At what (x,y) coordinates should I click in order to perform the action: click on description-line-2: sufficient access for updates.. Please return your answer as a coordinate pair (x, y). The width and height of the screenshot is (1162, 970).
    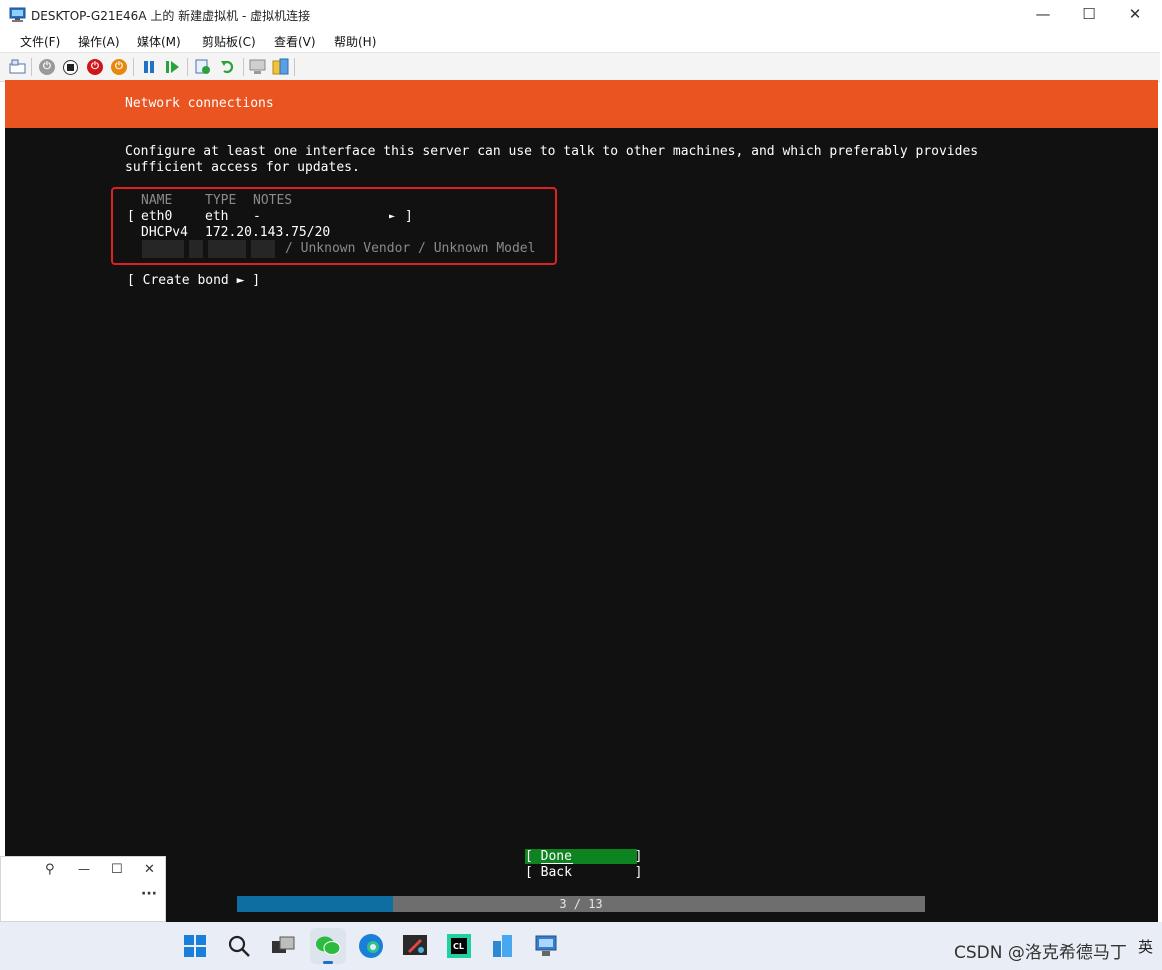
    Looking at the image, I should click on (242, 167).